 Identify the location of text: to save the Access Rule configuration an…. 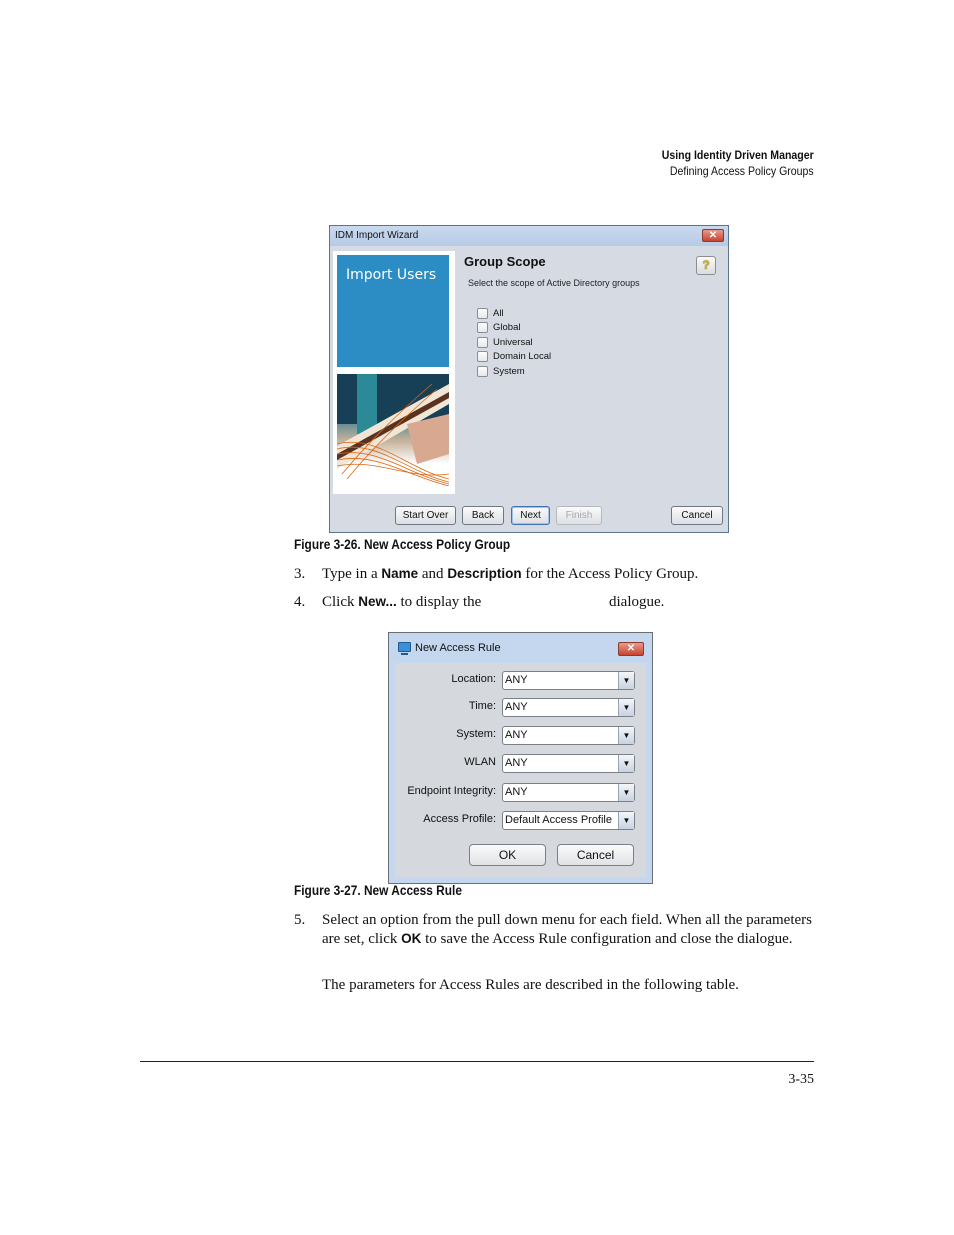
(607, 938).